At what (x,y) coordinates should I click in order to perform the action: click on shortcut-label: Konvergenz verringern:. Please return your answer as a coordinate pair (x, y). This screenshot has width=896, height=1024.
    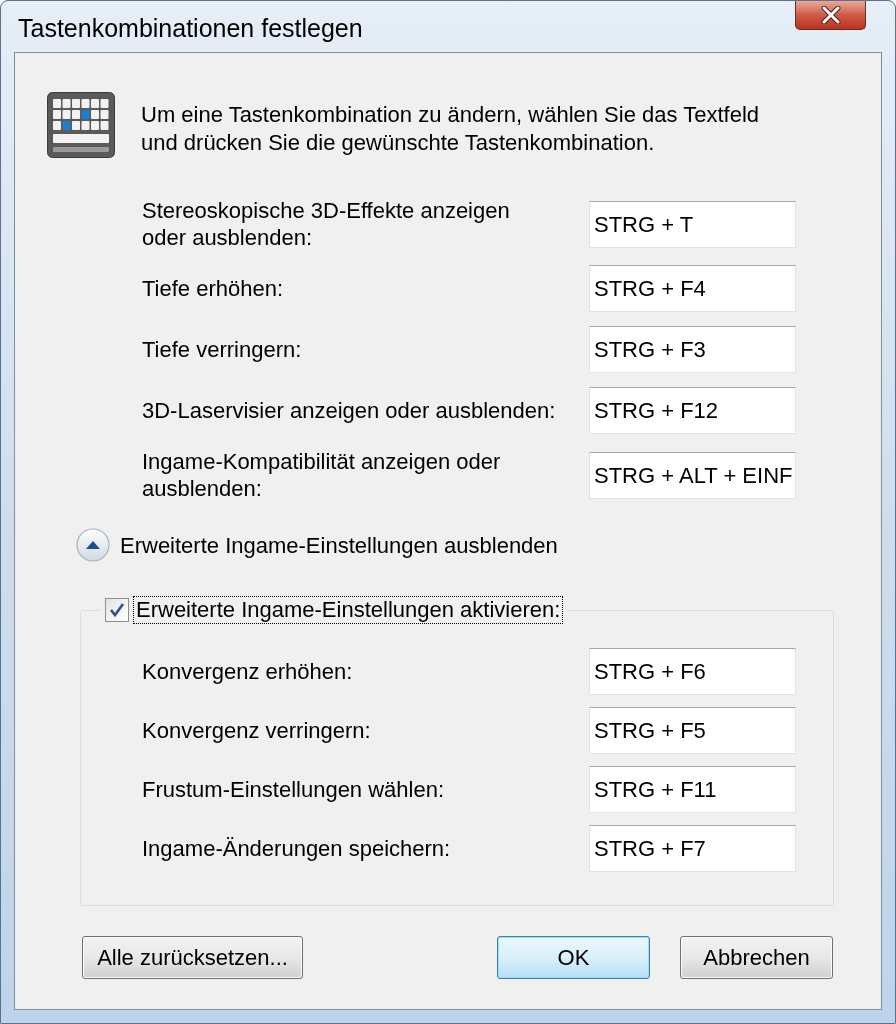
    Looking at the image, I should click on (257, 730).